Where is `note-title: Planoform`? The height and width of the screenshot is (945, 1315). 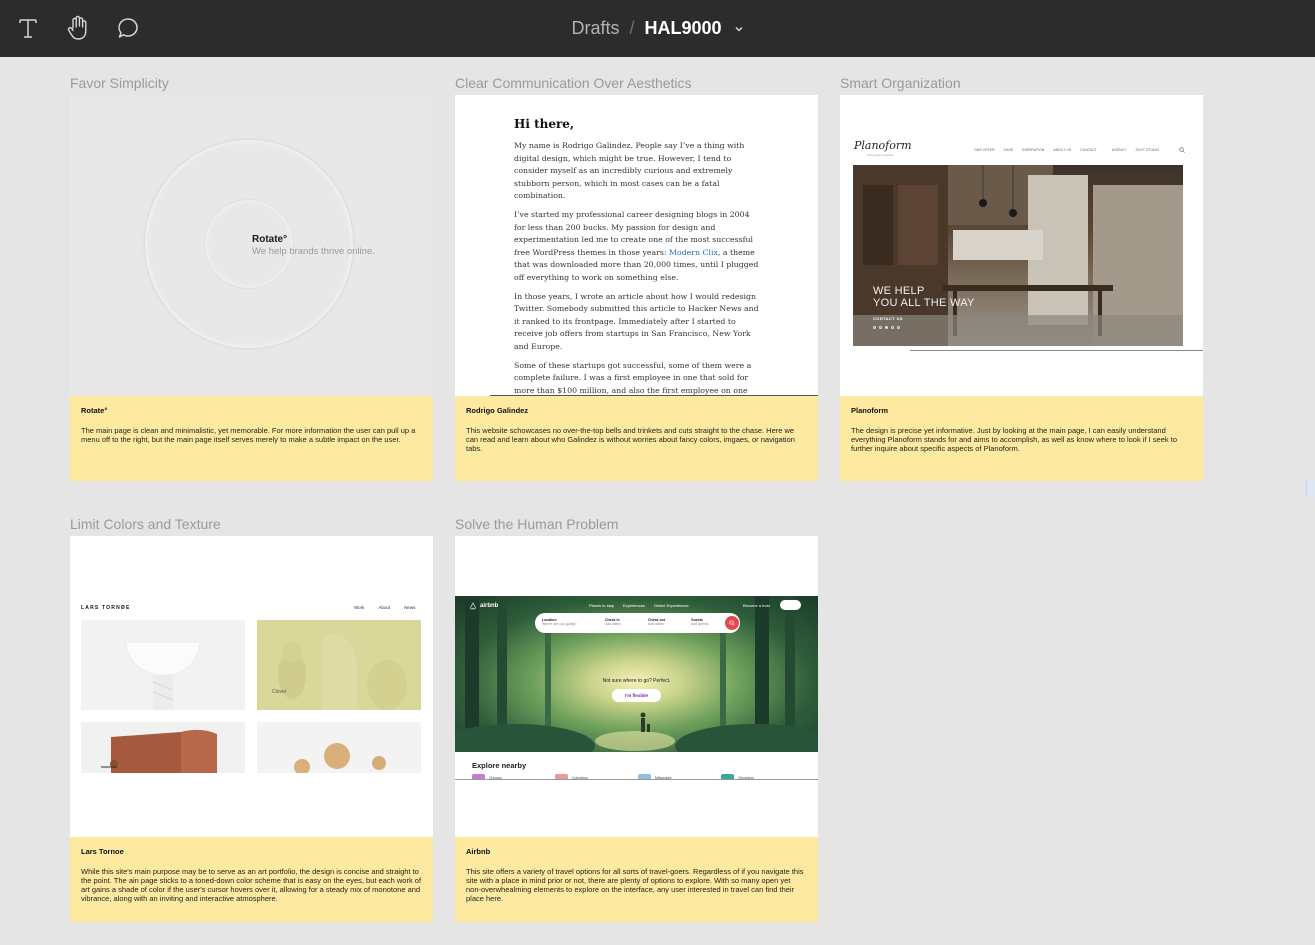
note-title: Planoform is located at coordinates (870, 410).